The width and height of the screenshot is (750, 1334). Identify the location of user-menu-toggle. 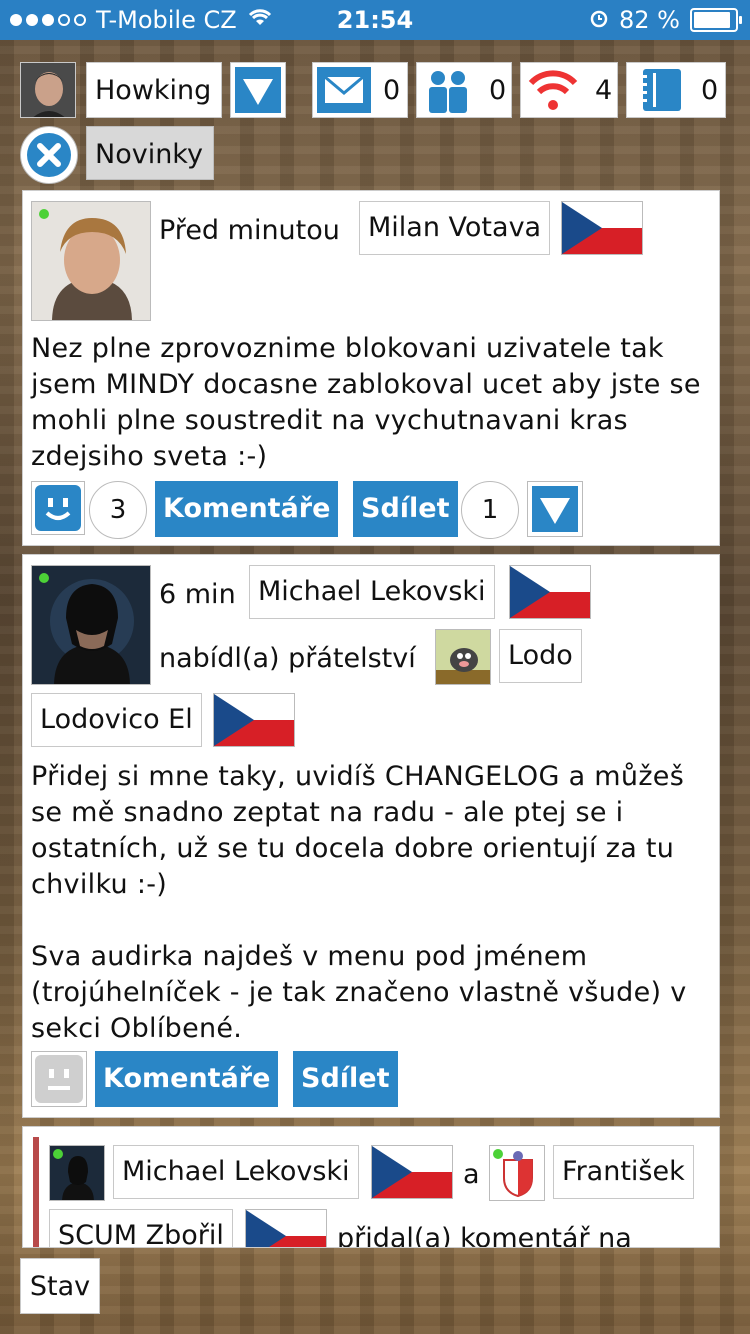
(258, 90).